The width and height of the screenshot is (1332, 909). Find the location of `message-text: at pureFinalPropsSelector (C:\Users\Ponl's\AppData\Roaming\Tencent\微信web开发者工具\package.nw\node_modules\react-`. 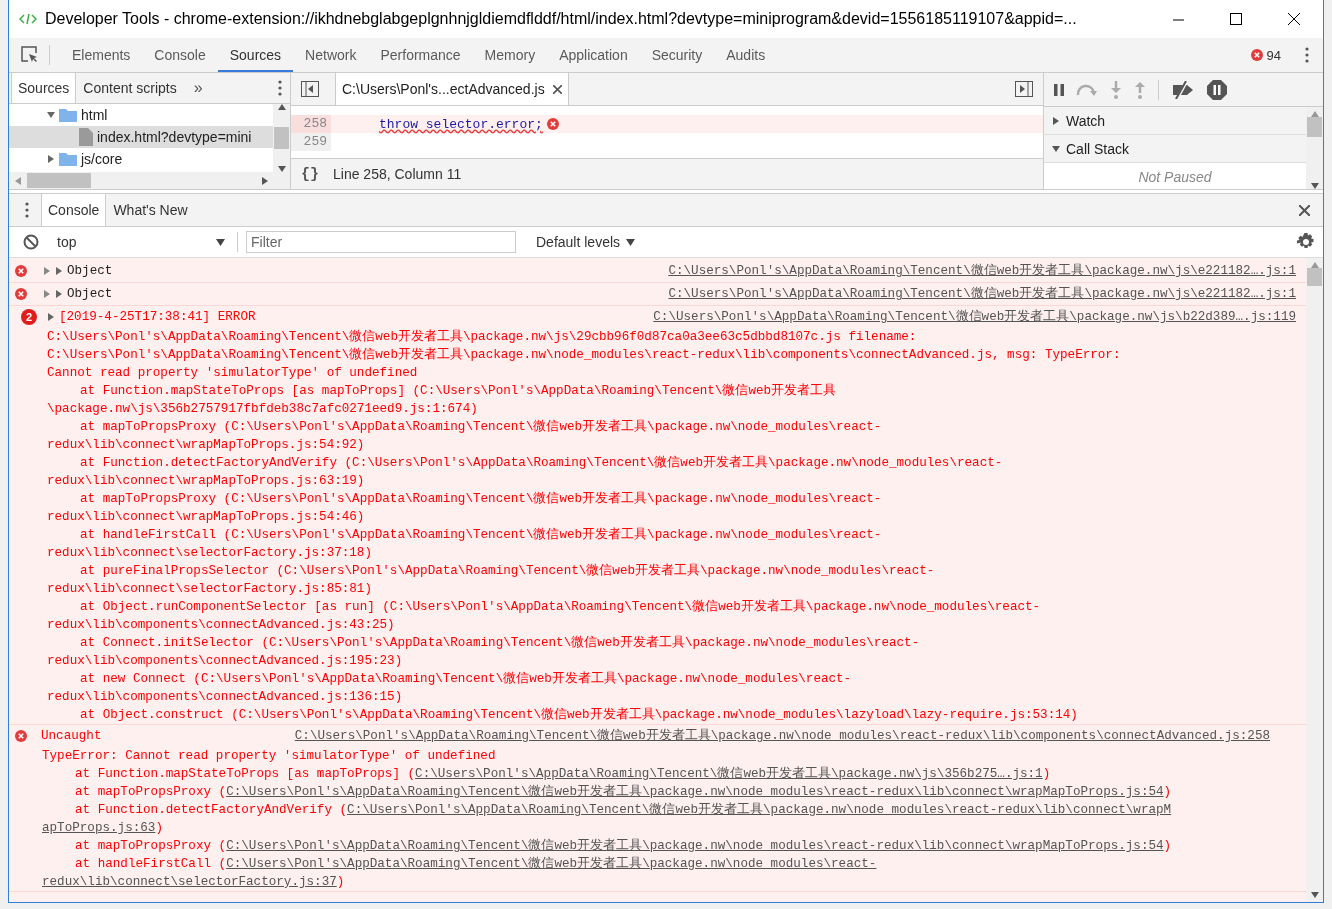

message-text: at pureFinalPropsSelector (C:\Users\Ponl's\AppData\Roaming\Tencent\微信web开发者工具\package.nw\node_modules\react- is located at coordinates (507, 571).